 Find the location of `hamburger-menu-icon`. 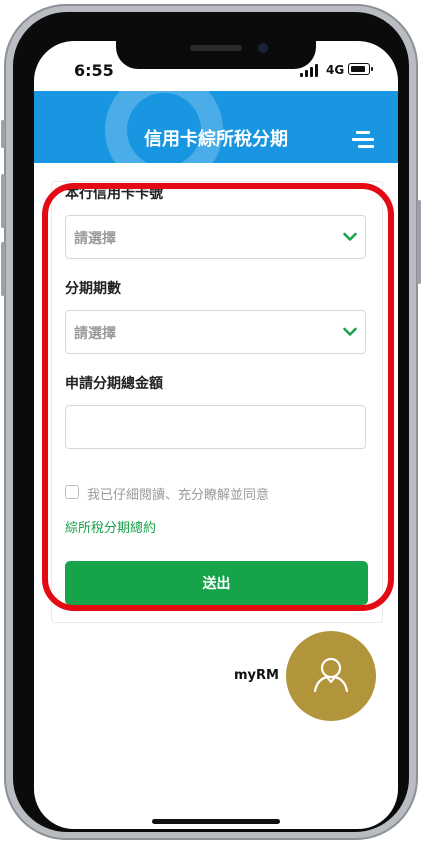

hamburger-menu-icon is located at coordinates (363, 139).